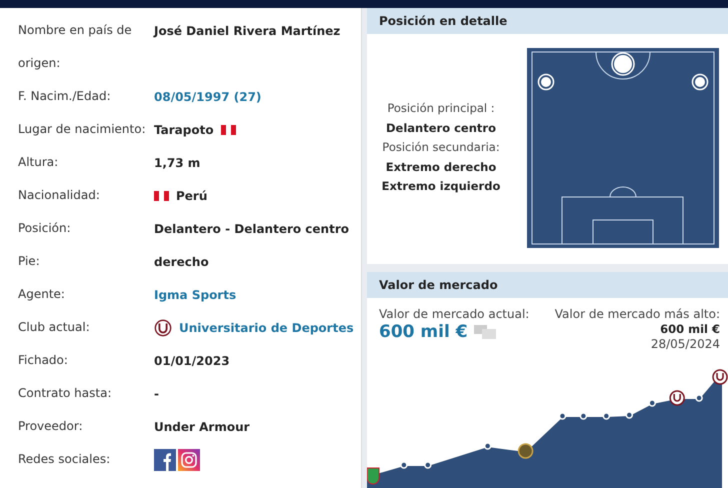 The width and height of the screenshot is (728, 488). What do you see at coordinates (266, 327) in the screenshot?
I see `club-link: Universitario de Deportes` at bounding box center [266, 327].